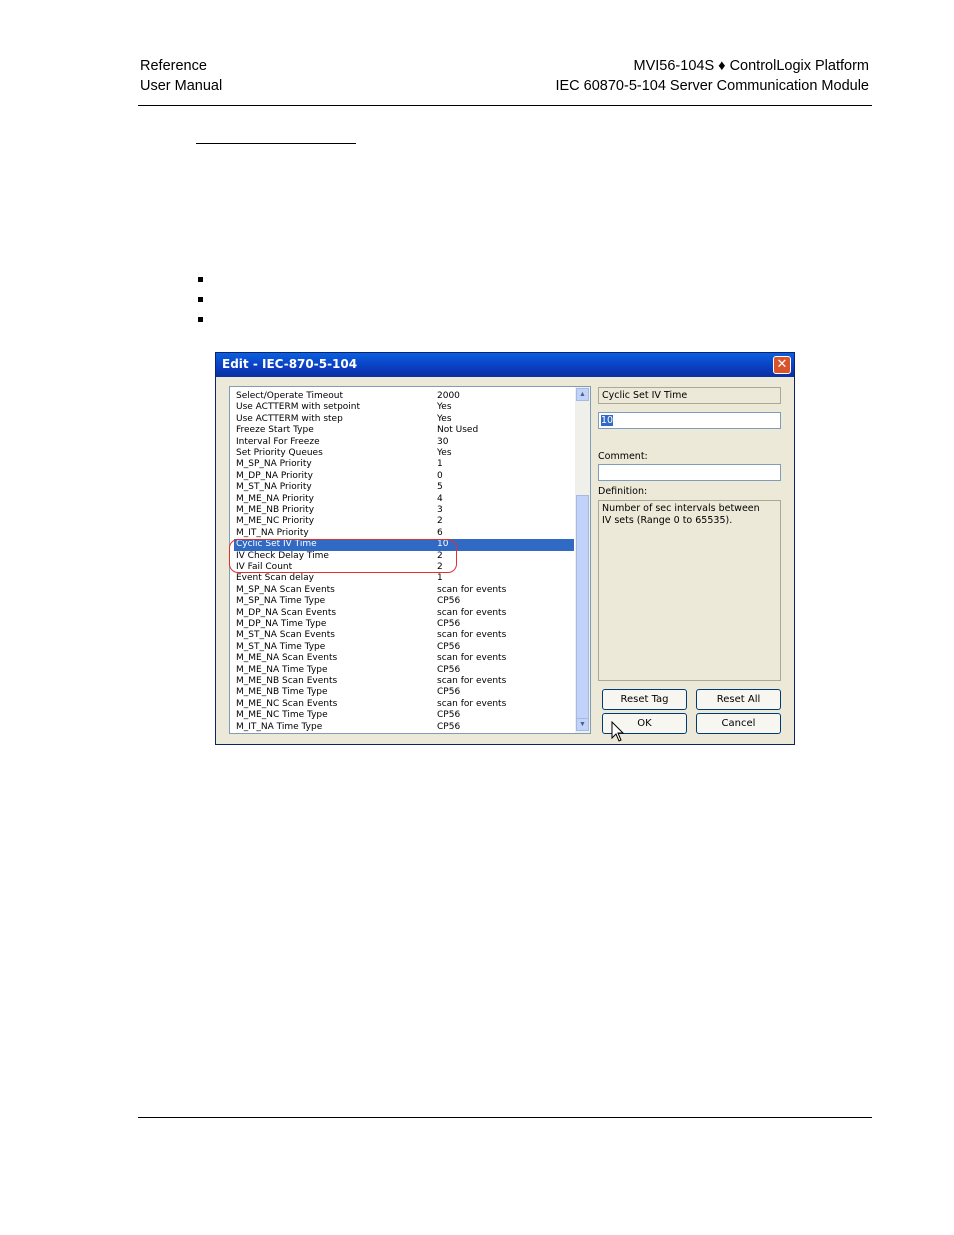  Describe the element at coordinates (290, 396) in the screenshot. I see `param-name: Select/Operate Timeout` at that location.